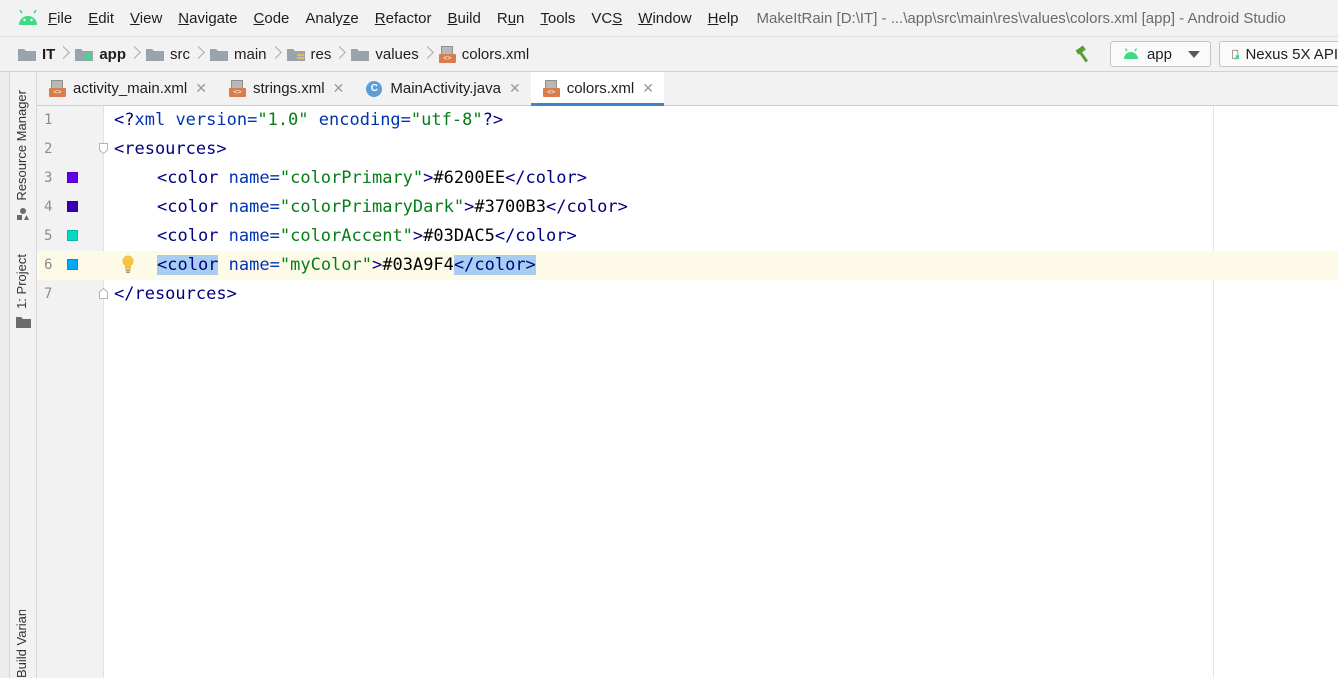  What do you see at coordinates (28, 17) in the screenshot?
I see `android-logo-icon` at bounding box center [28, 17].